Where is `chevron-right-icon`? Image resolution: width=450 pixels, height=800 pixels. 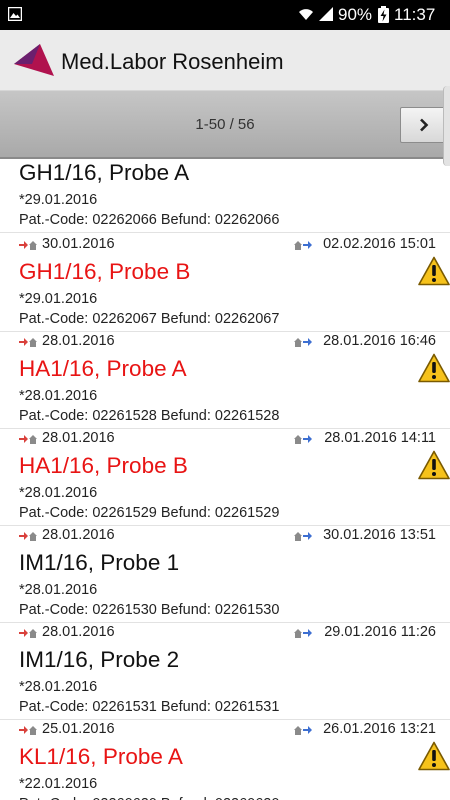
chevron-right-icon is located at coordinates (424, 125).